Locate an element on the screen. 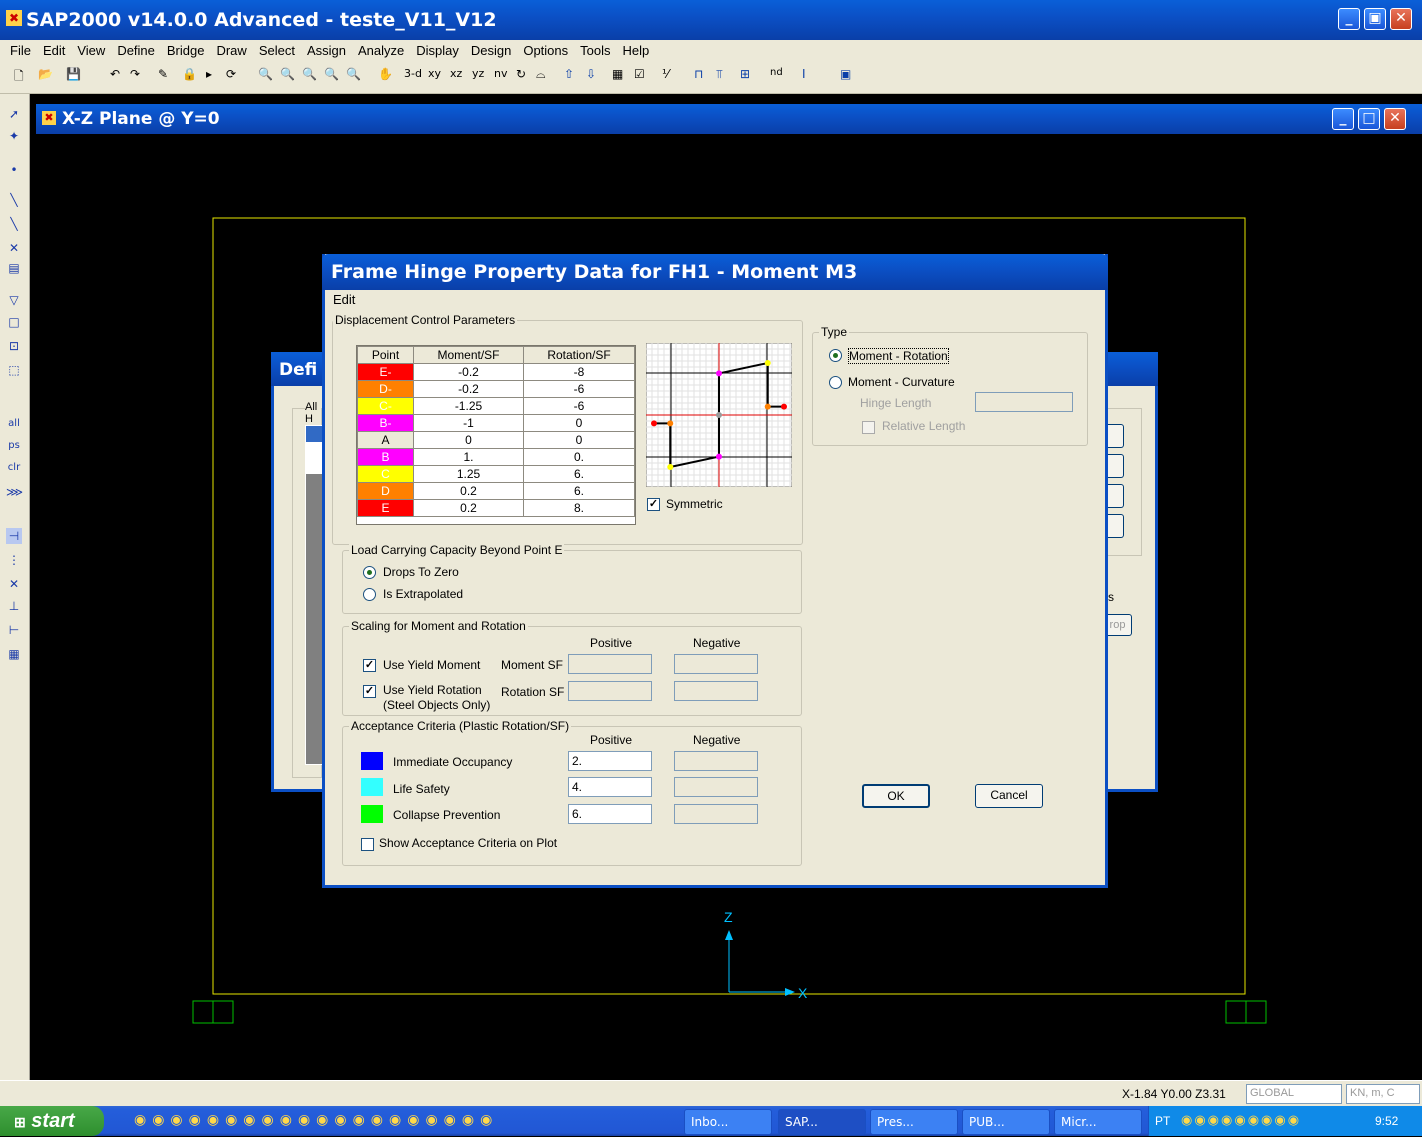 This screenshot has width=1422, height=1137. use-yield-rotation-checkbox: ✓ is located at coordinates (369, 691).